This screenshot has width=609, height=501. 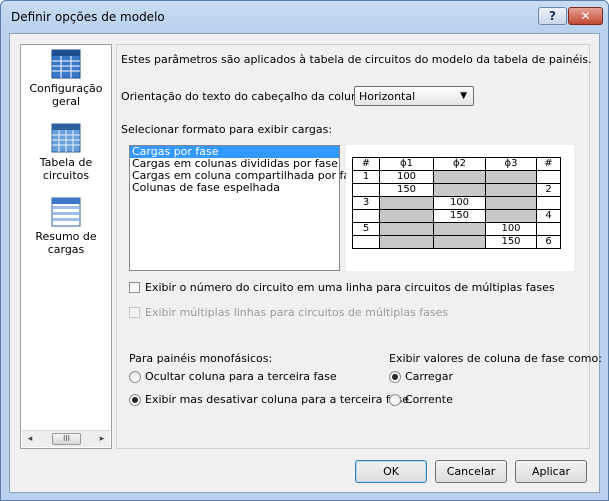 I want to click on list-item: Colunas de fase espelhada, so click(x=234, y=188).